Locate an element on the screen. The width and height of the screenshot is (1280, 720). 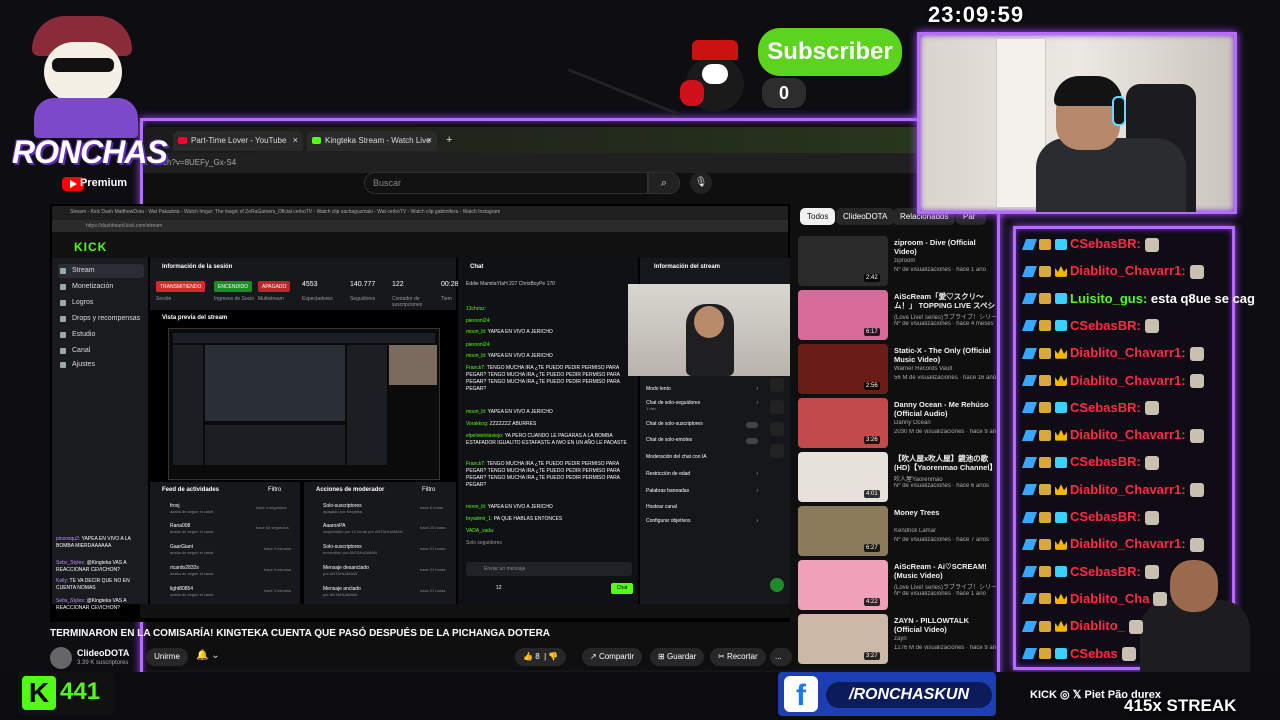
video-channel: 吹人屋Yaorenmao is located at coordinates (918, 480).